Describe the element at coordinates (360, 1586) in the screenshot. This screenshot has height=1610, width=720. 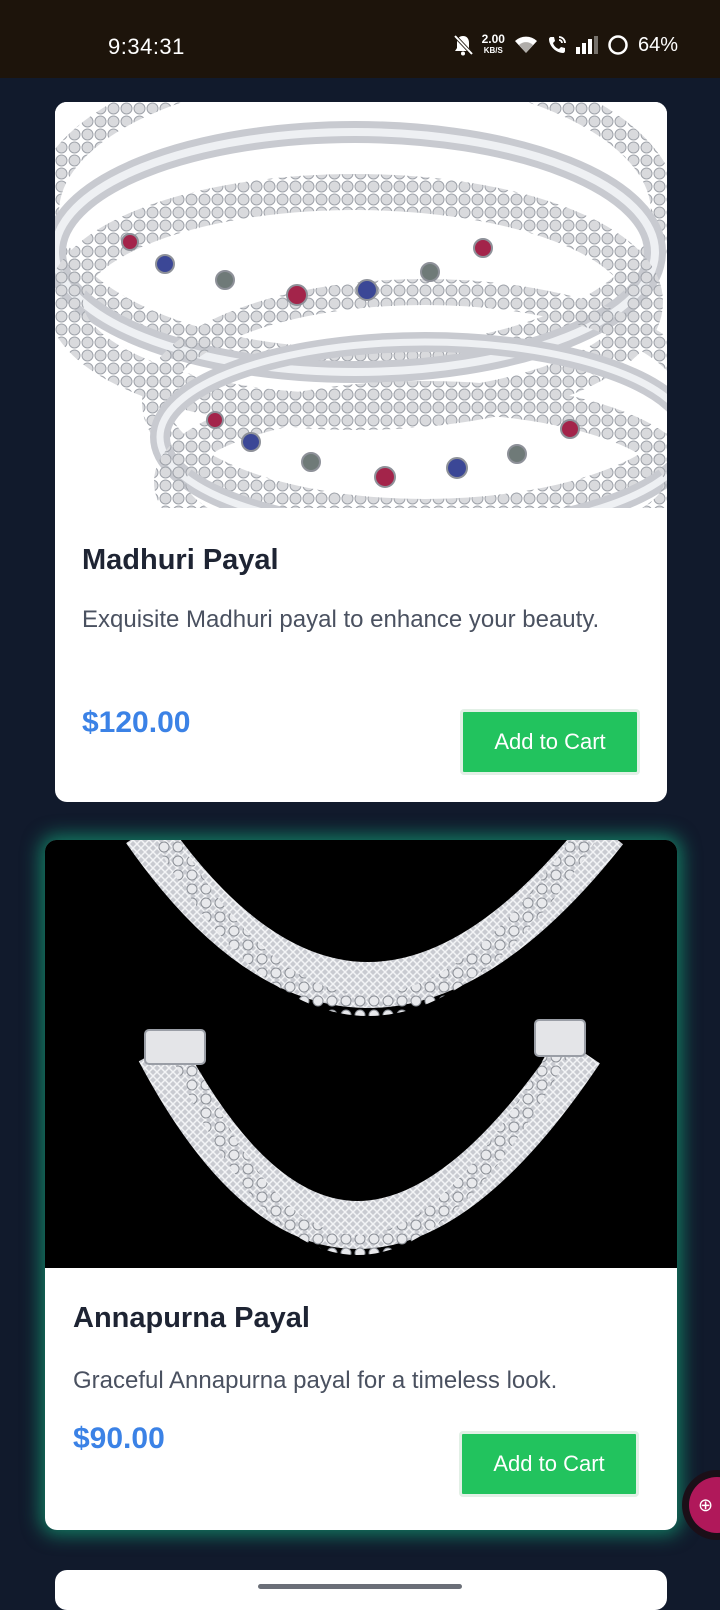
I see `home-indicator` at that location.